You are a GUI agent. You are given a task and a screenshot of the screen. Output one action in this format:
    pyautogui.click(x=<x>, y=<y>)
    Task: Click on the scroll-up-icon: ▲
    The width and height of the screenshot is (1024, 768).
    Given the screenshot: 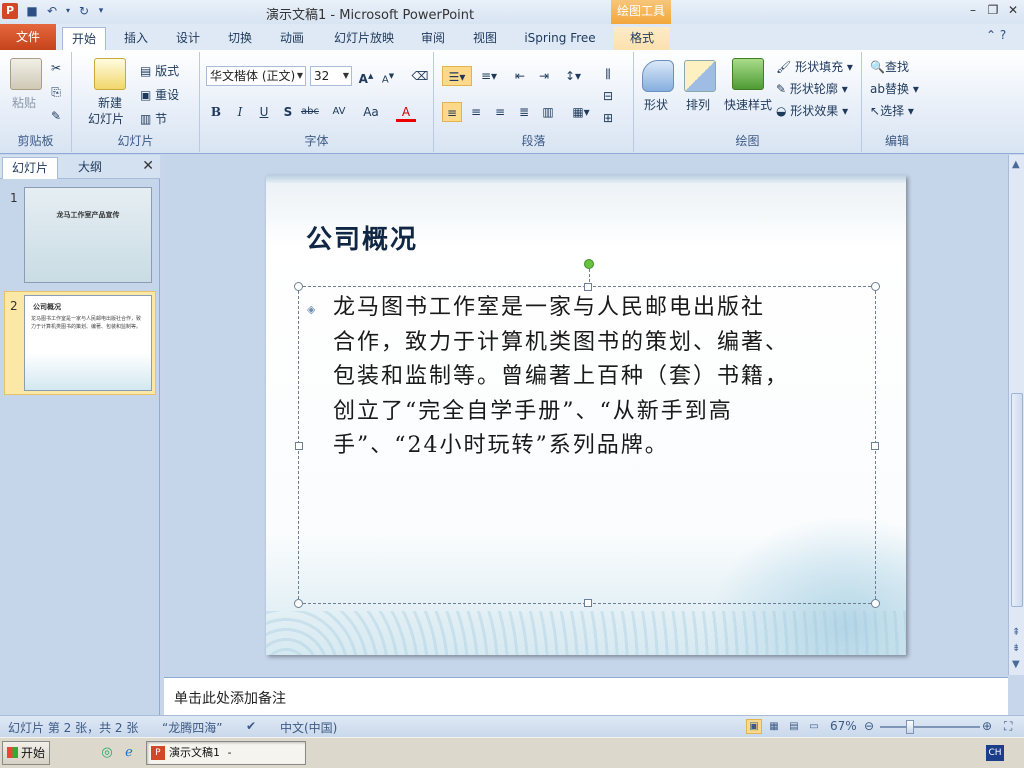 What is the action you would take?
    pyautogui.click(x=1016, y=164)
    